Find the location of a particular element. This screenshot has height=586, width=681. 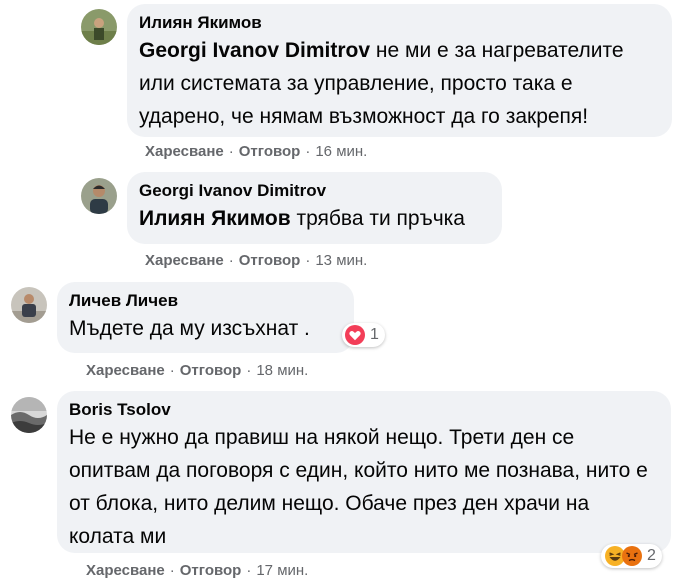

reaction-summary: 2 is located at coordinates (631, 556).